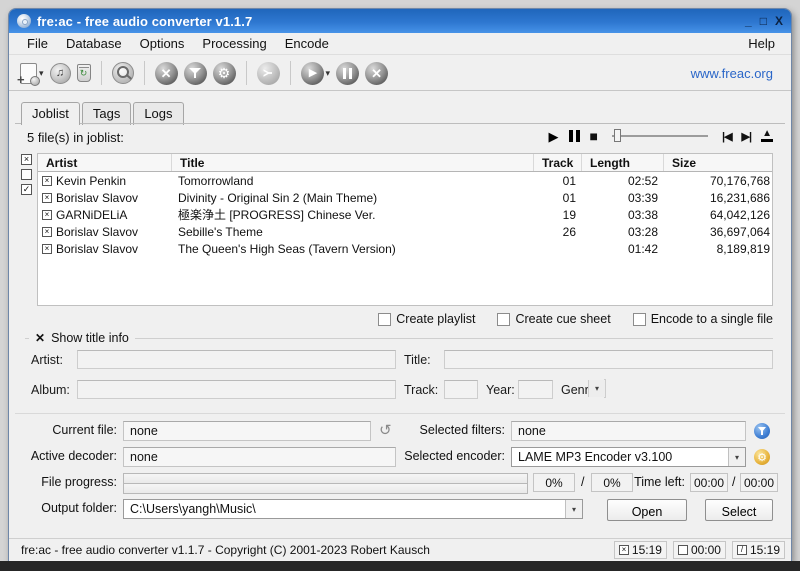  What do you see at coordinates (767, 135) in the screenshot?
I see `eject-button: ▲` at bounding box center [767, 135].